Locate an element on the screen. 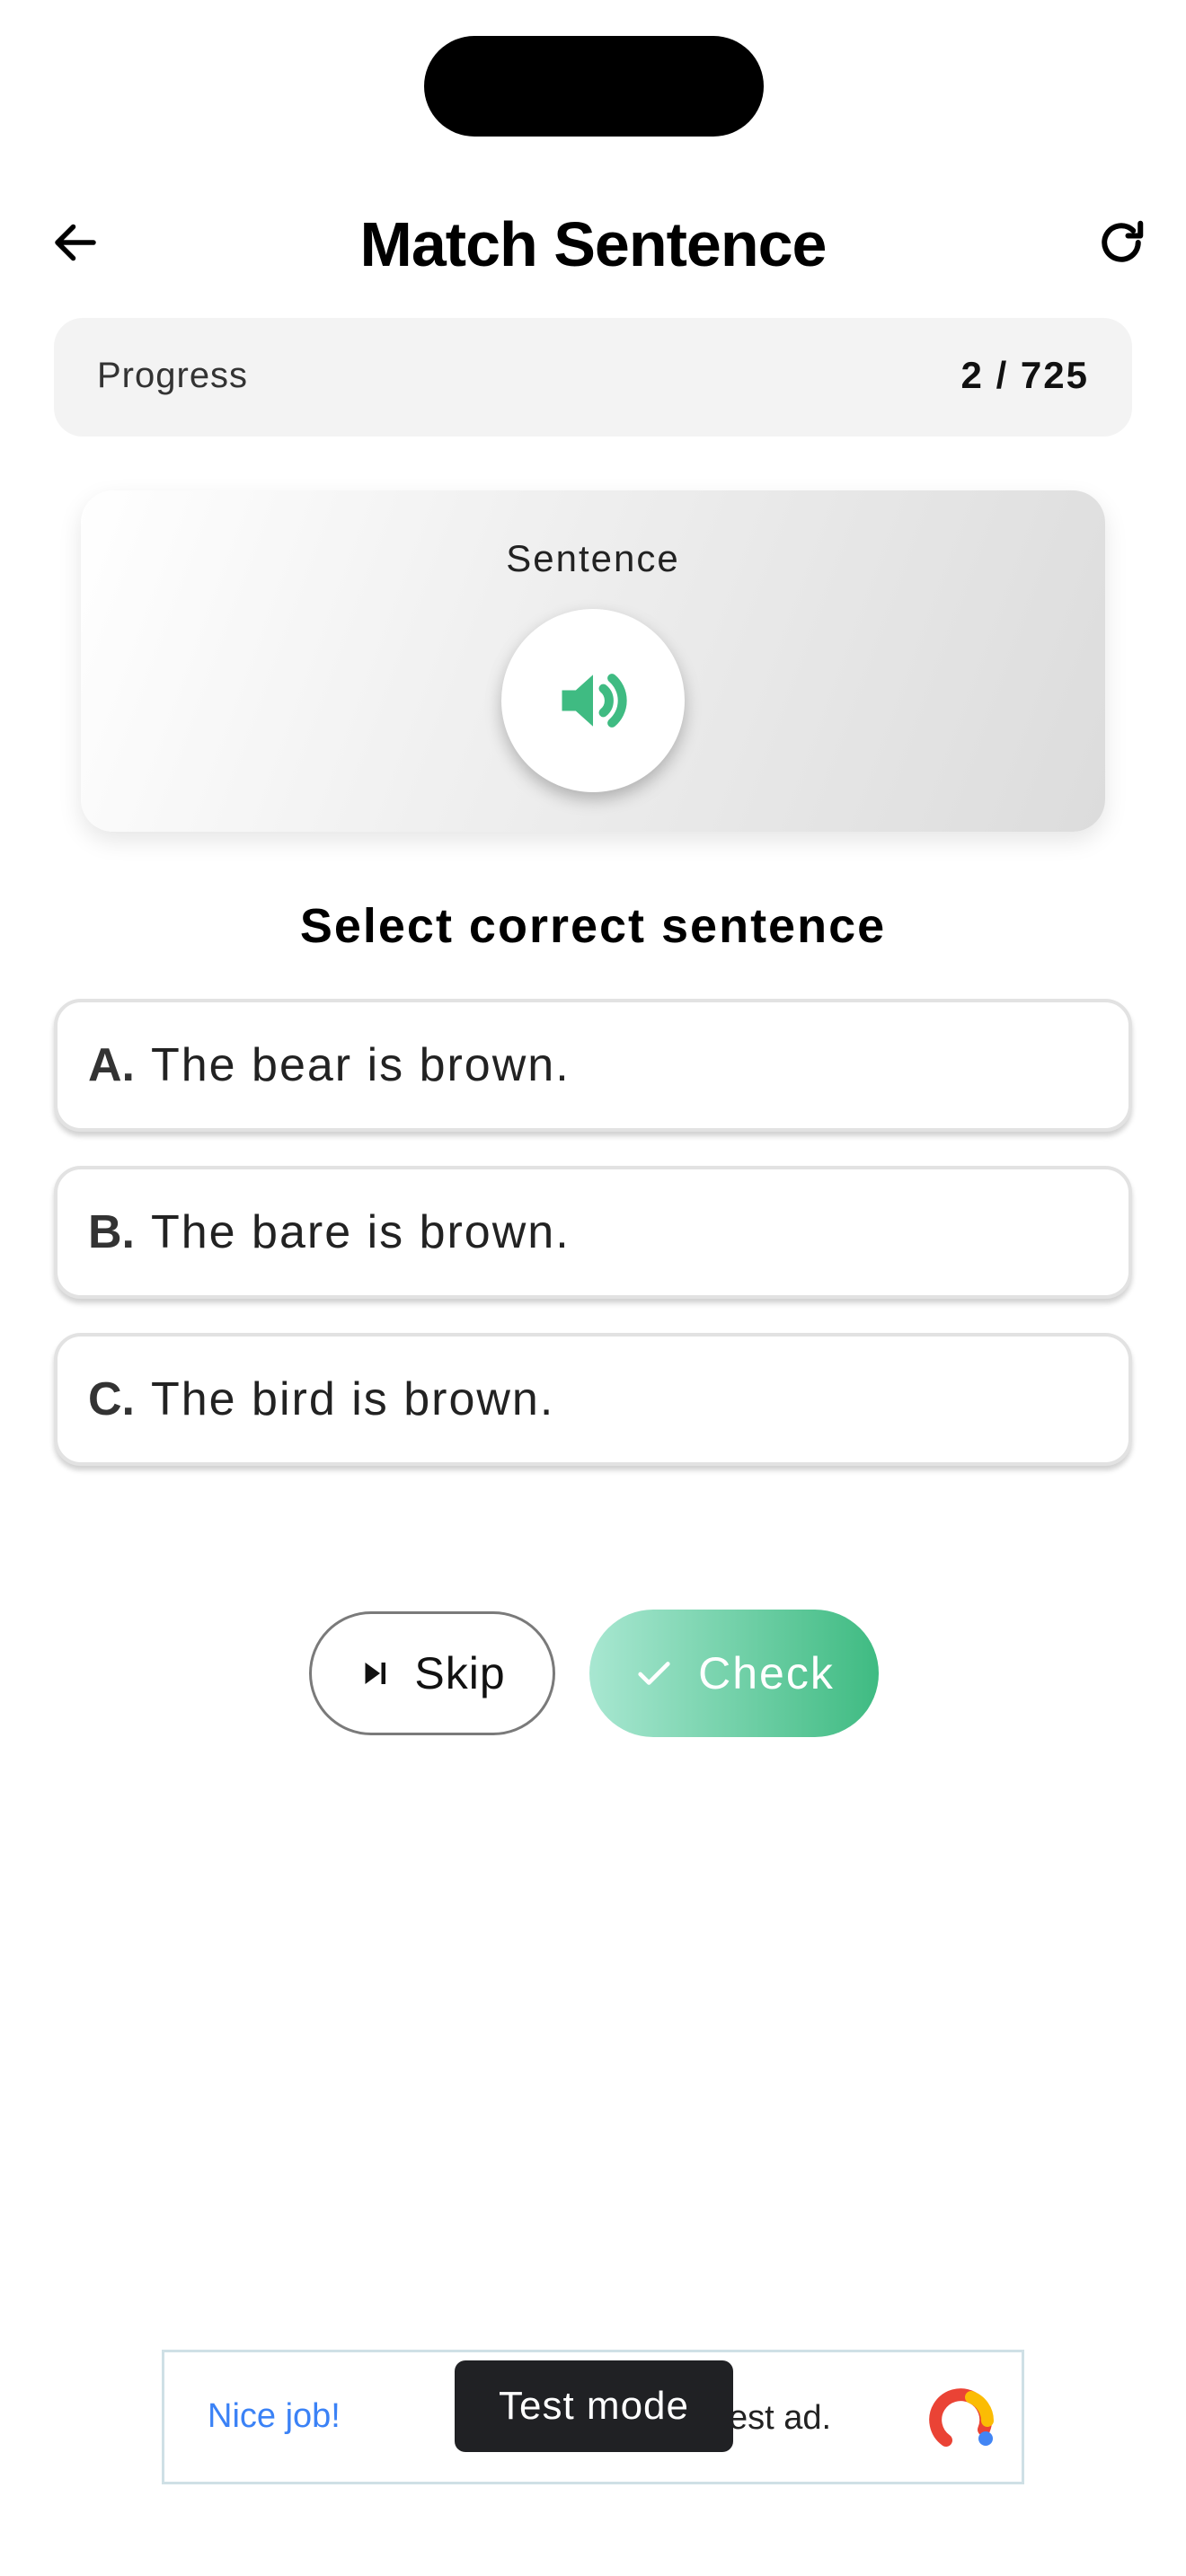 Image resolution: width=1186 pixels, height=2576 pixels. ad-headline: Nice job! is located at coordinates (274, 2416).